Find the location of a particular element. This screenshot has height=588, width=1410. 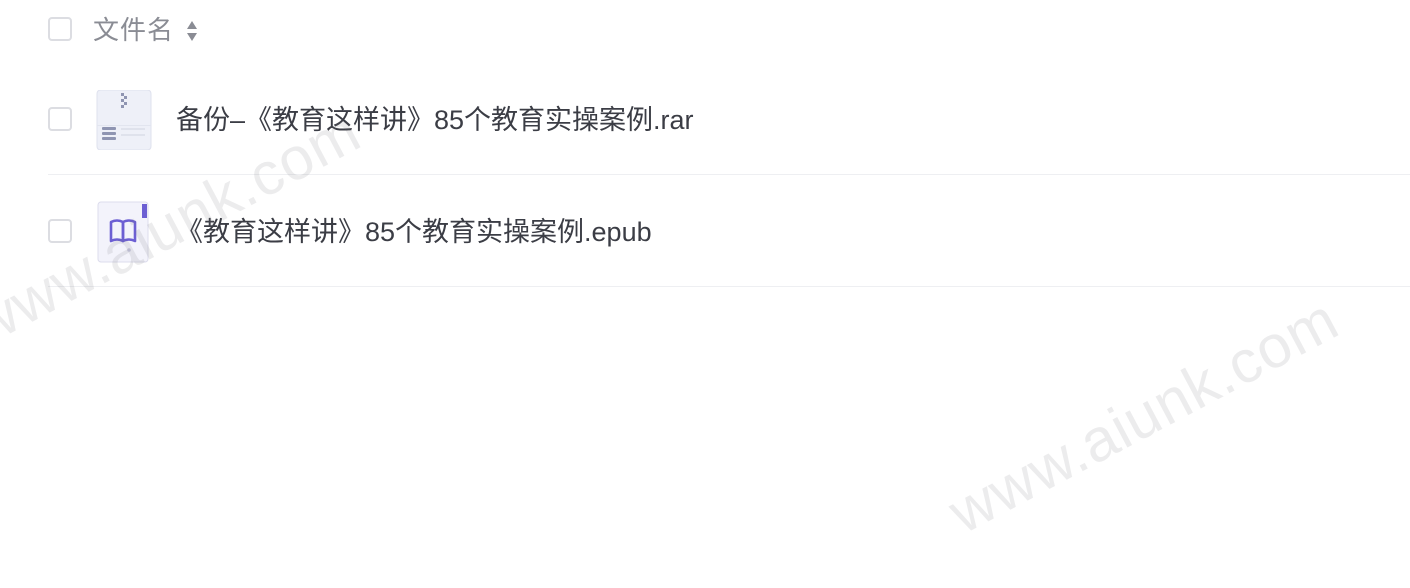

archive-file-icon is located at coordinates (124, 120).